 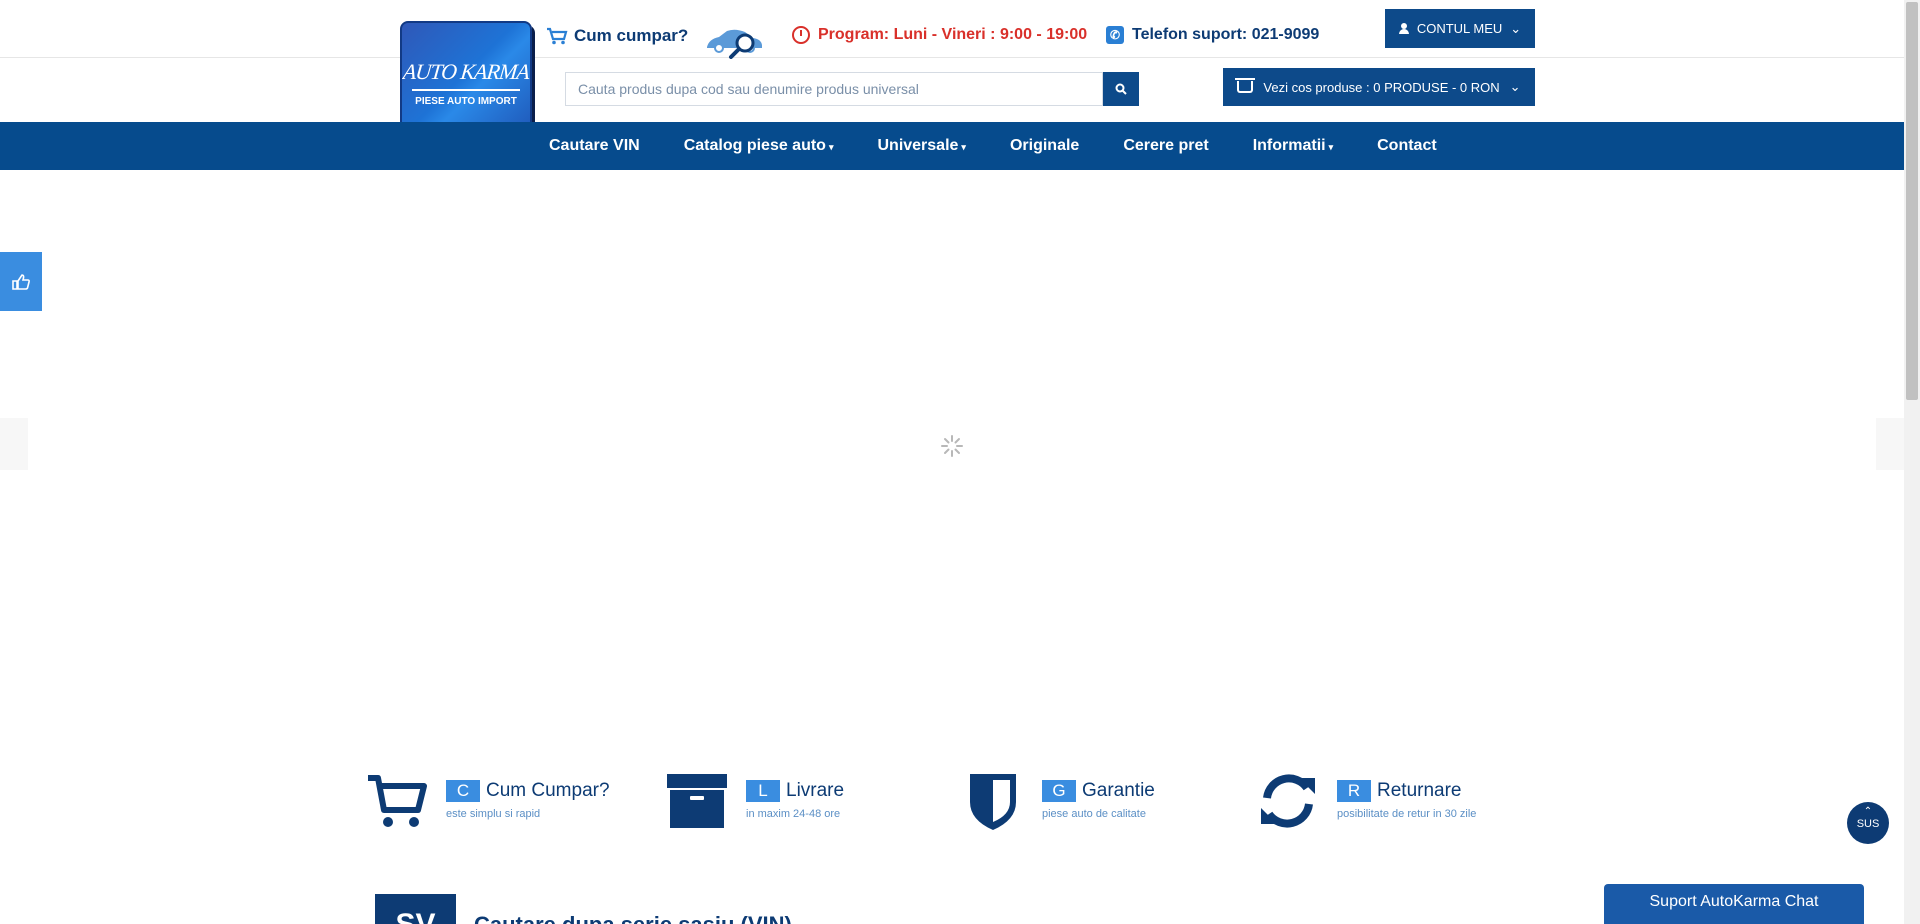 I want to click on nav-item-catalog: Catalog piese auto ▾, so click(x=759, y=146).